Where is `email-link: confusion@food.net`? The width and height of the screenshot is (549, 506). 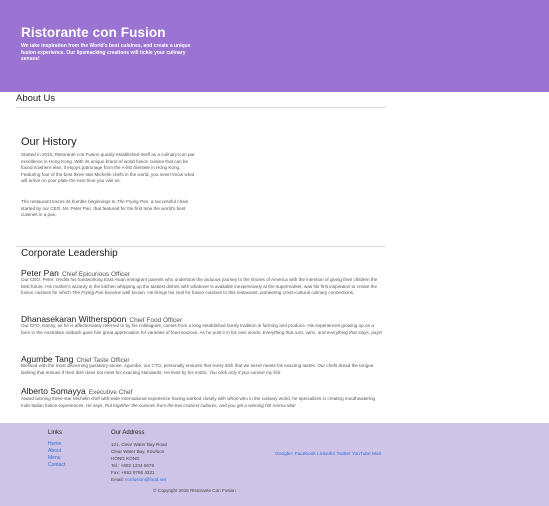
email-link: confusion@food.net is located at coordinates (145, 479).